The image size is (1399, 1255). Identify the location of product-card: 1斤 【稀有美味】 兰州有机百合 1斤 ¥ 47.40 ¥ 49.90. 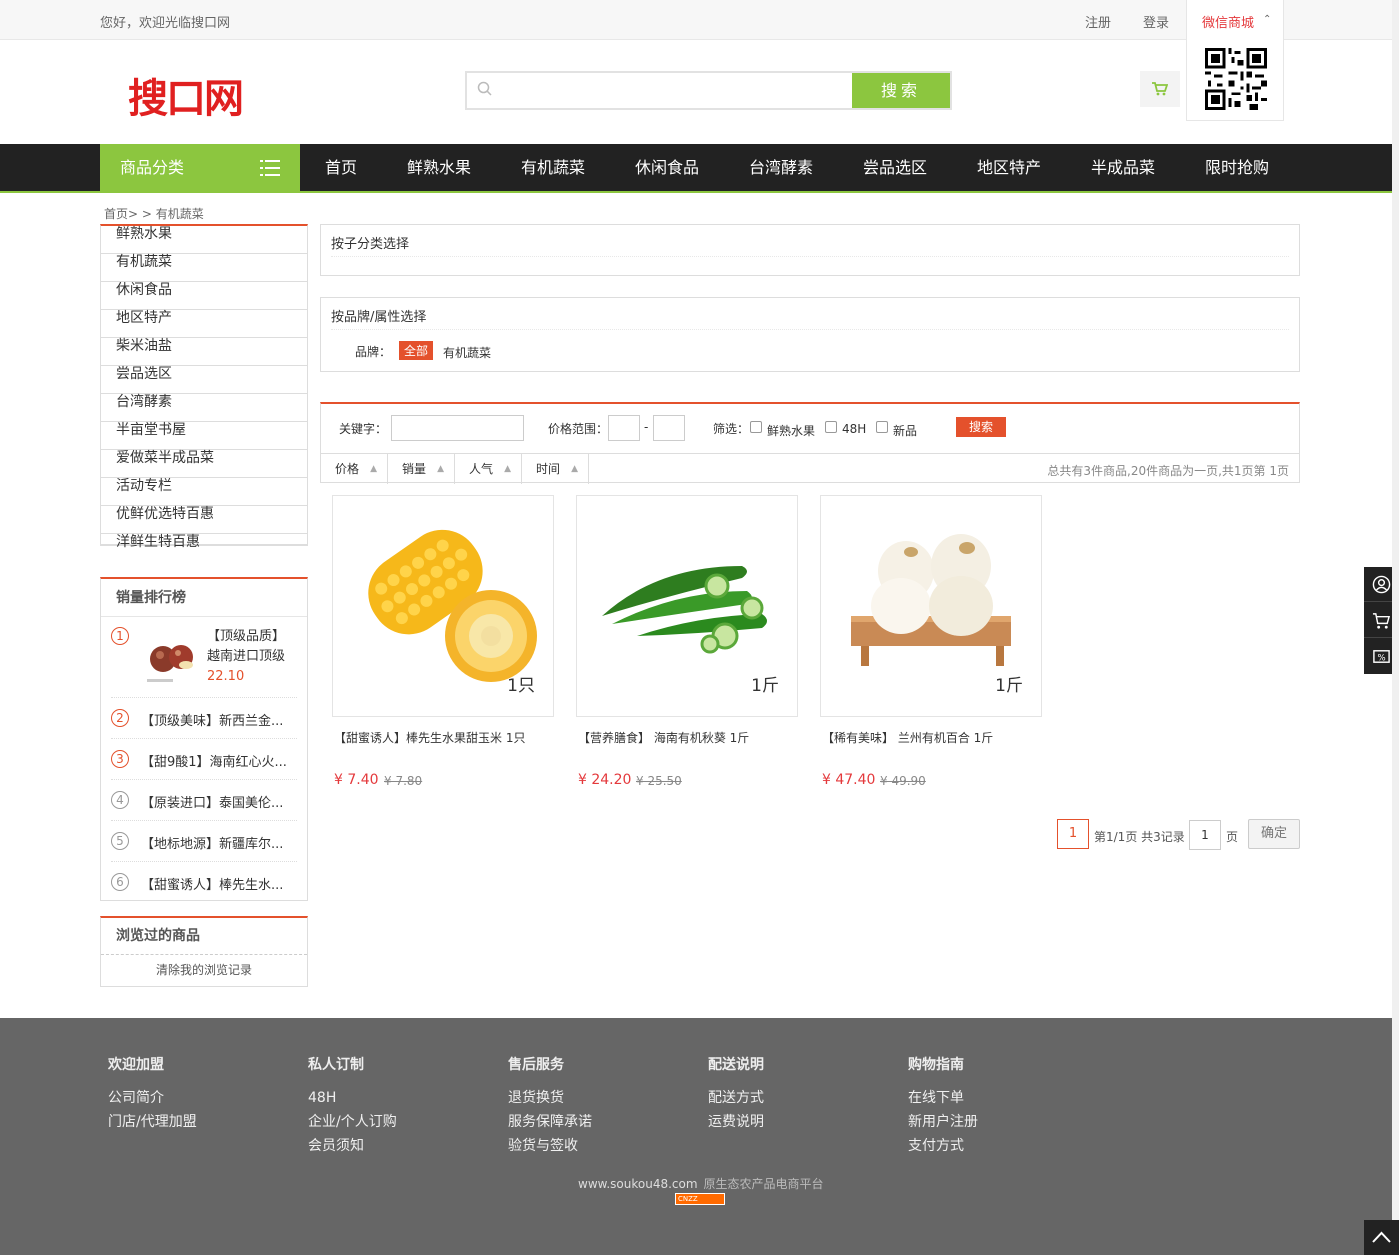
(931, 645).